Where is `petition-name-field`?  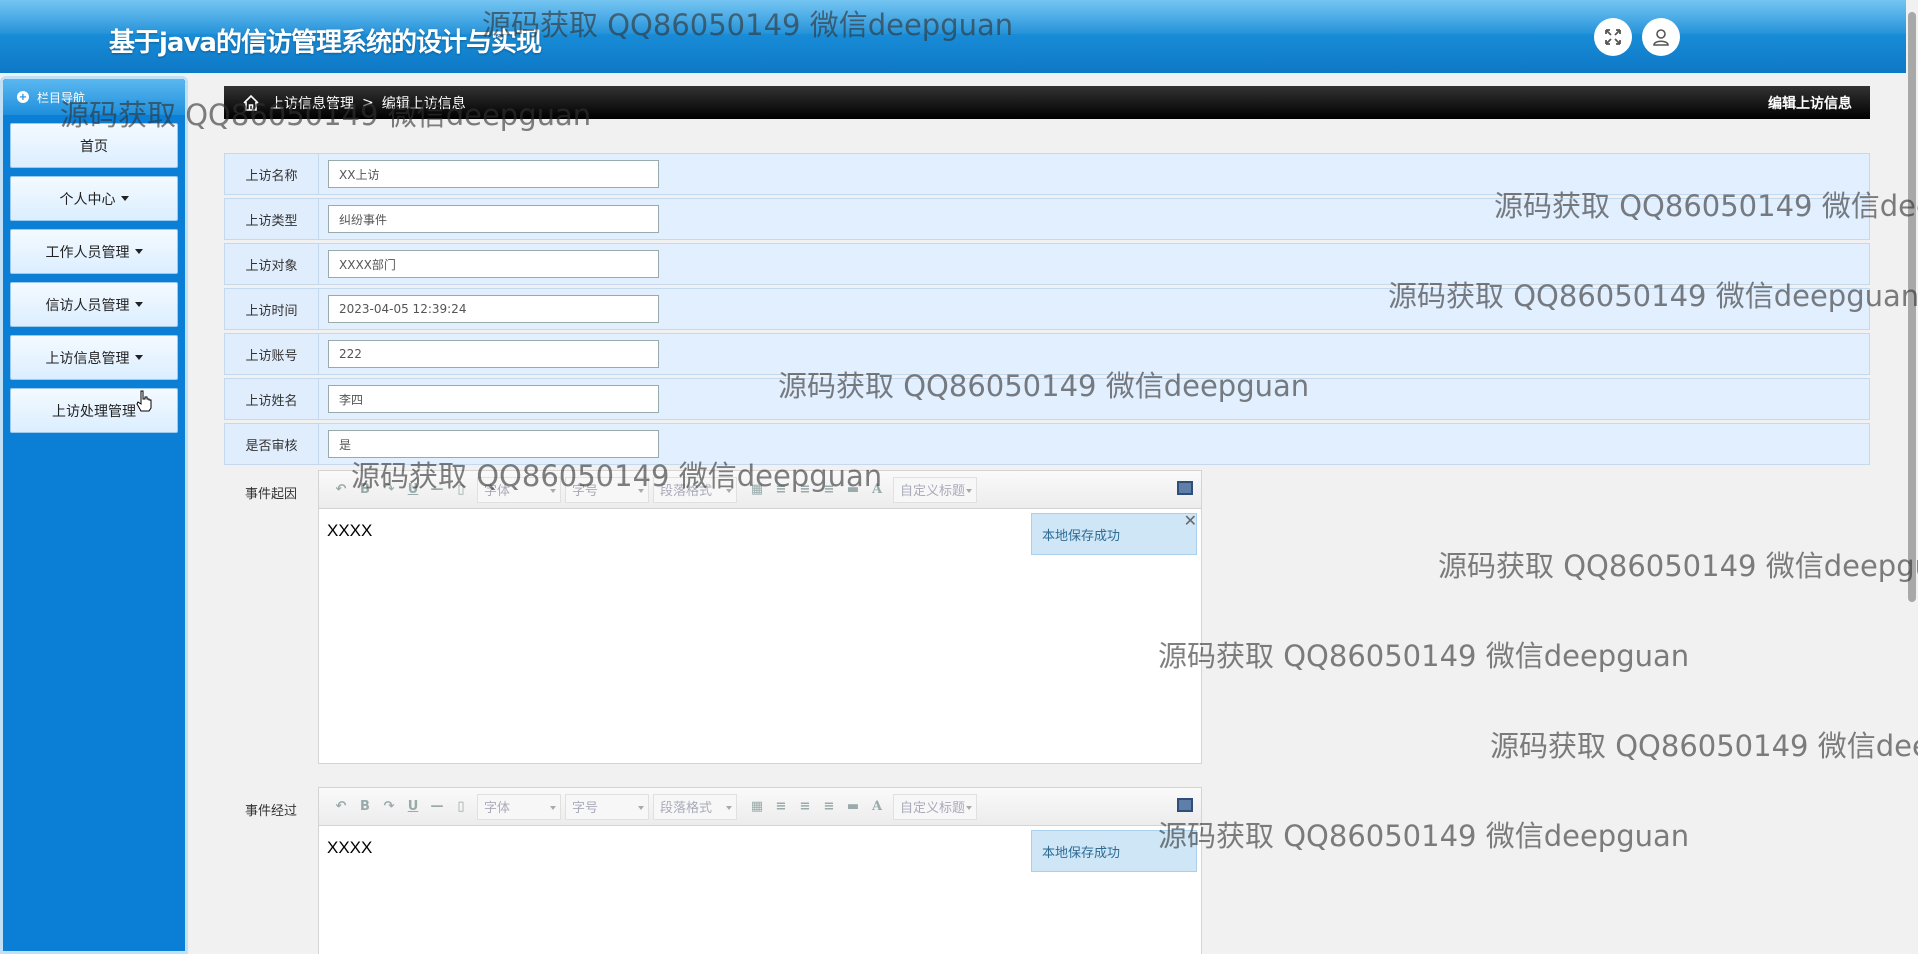
petition-name-field is located at coordinates (493, 174).